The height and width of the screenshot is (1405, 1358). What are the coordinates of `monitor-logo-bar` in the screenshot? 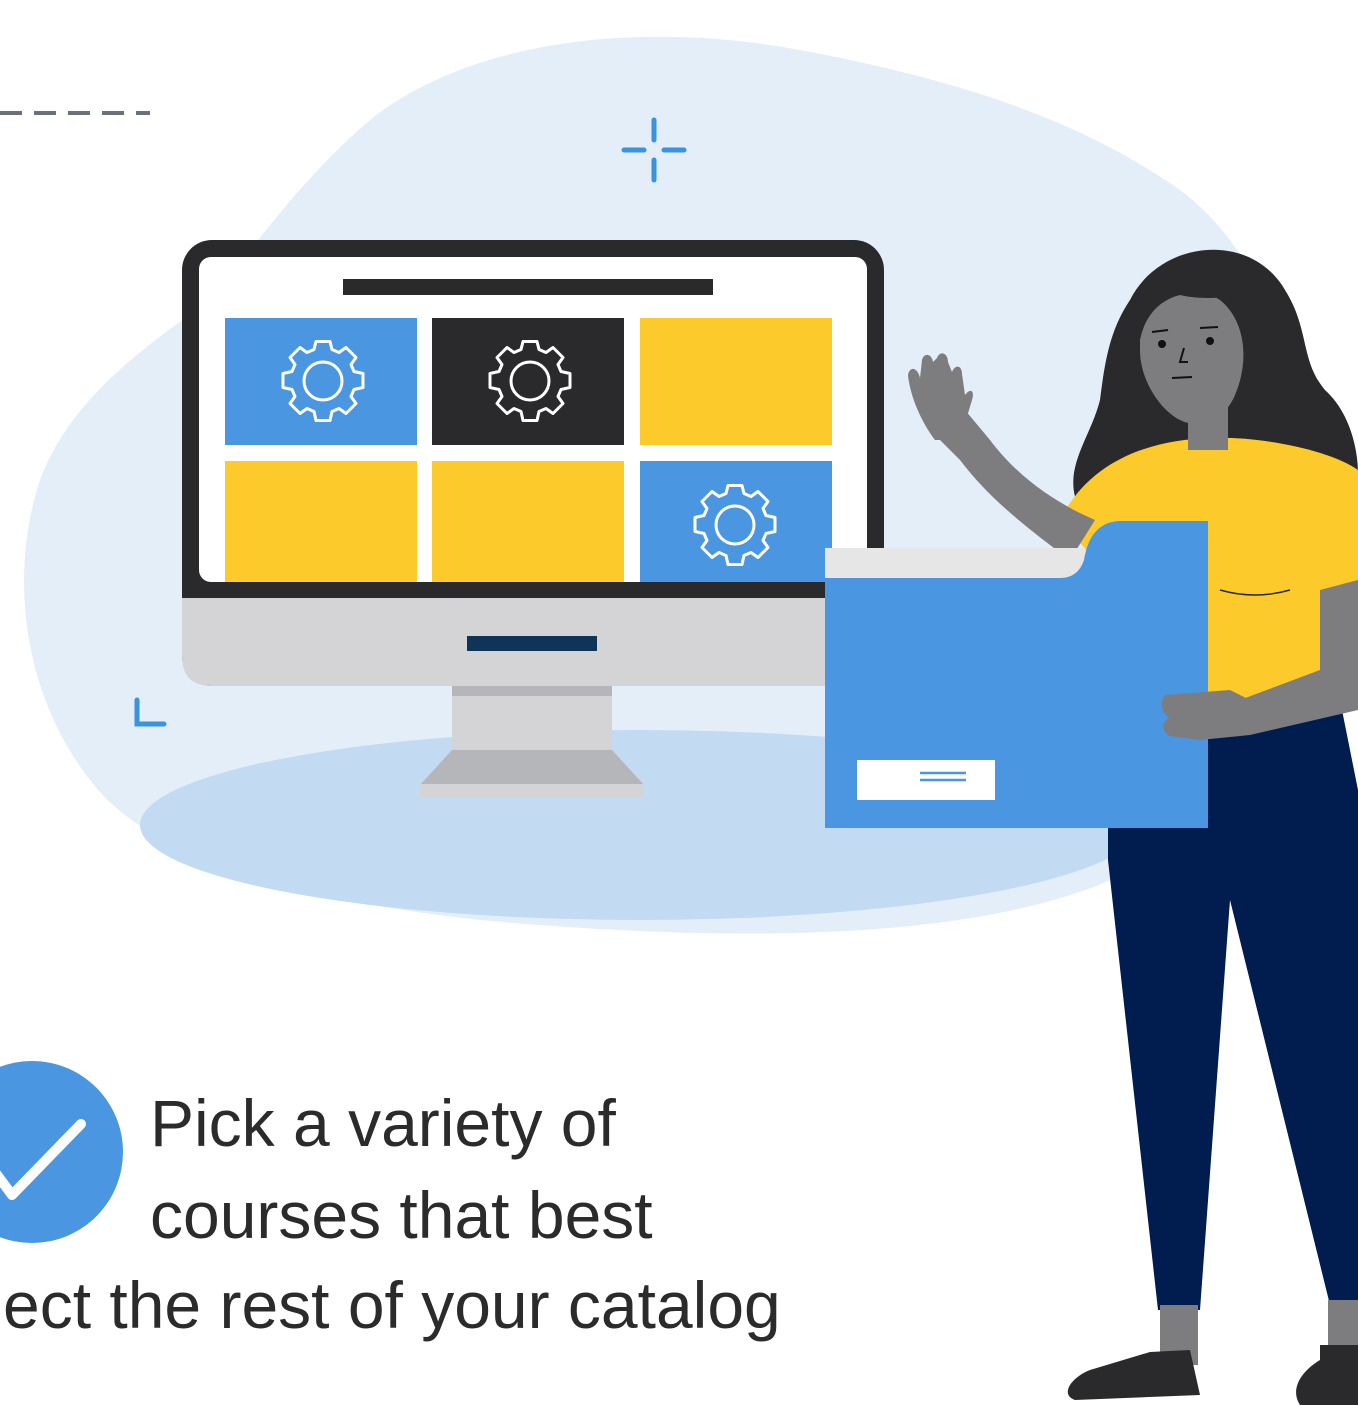 It's located at (532, 643).